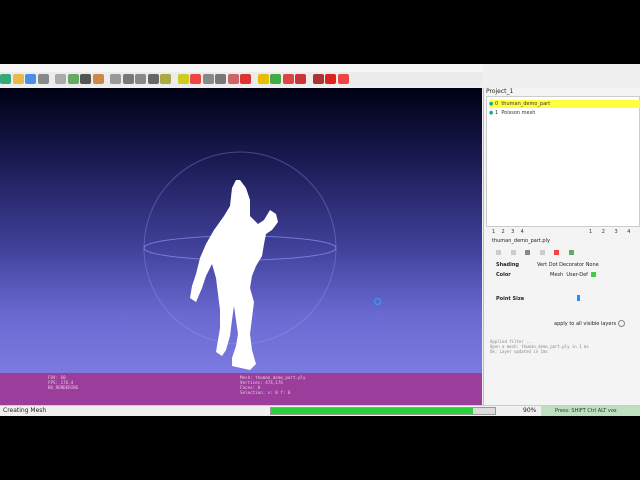 Image resolution: width=640 pixels, height=480 pixels. Describe the element at coordinates (372, 411) in the screenshot. I see `progress-fill` at that location.